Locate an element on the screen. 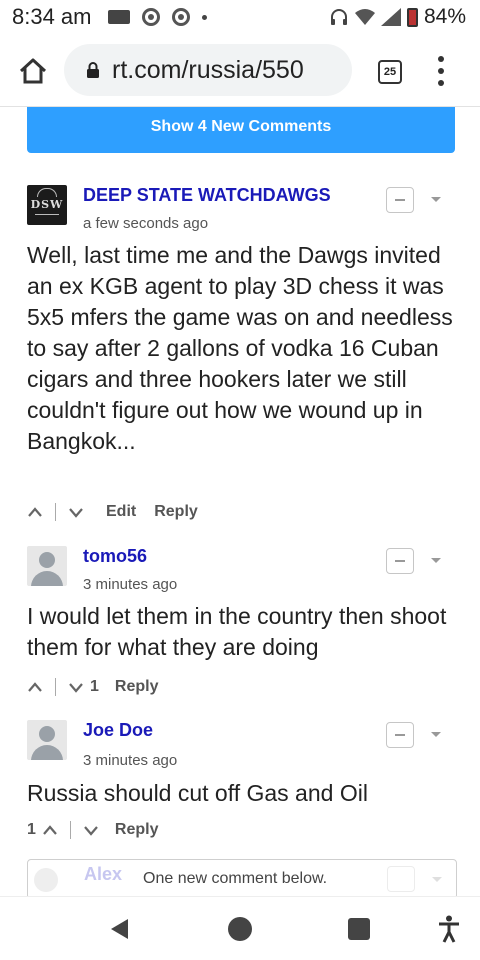 The height and width of the screenshot is (960, 480). system-icons: 84% is located at coordinates (397, 17).